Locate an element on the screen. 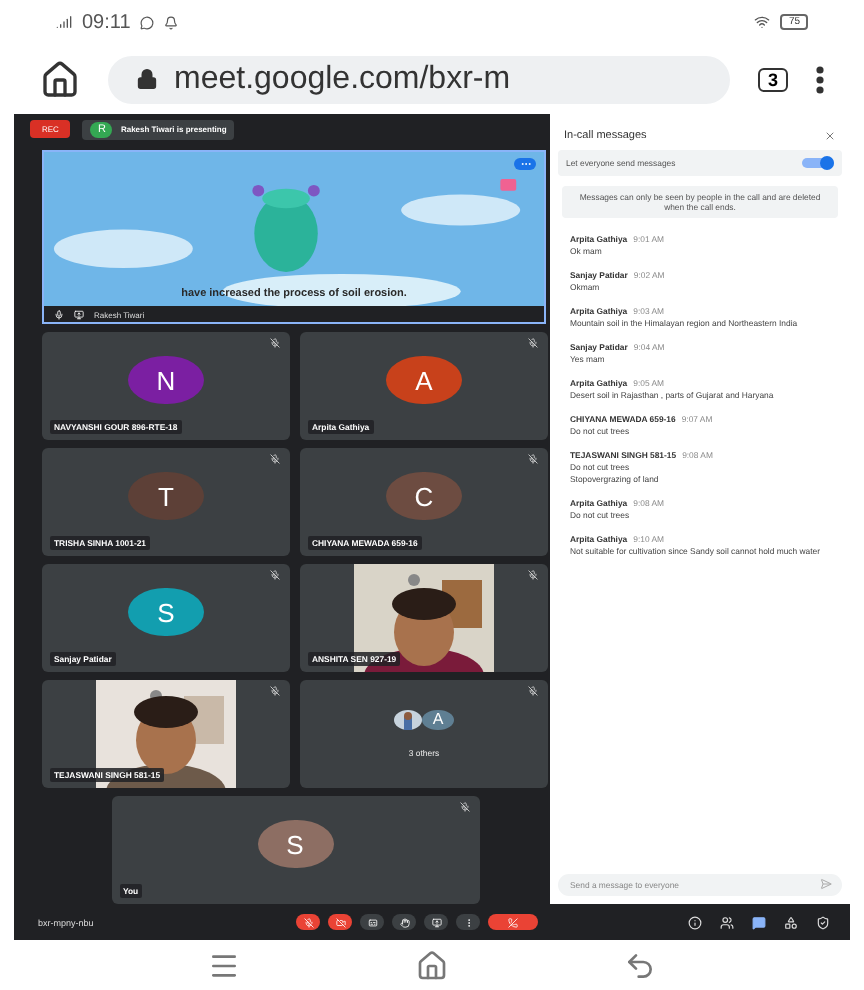 This screenshot has width=864, height=990. present-button is located at coordinates (436, 922).